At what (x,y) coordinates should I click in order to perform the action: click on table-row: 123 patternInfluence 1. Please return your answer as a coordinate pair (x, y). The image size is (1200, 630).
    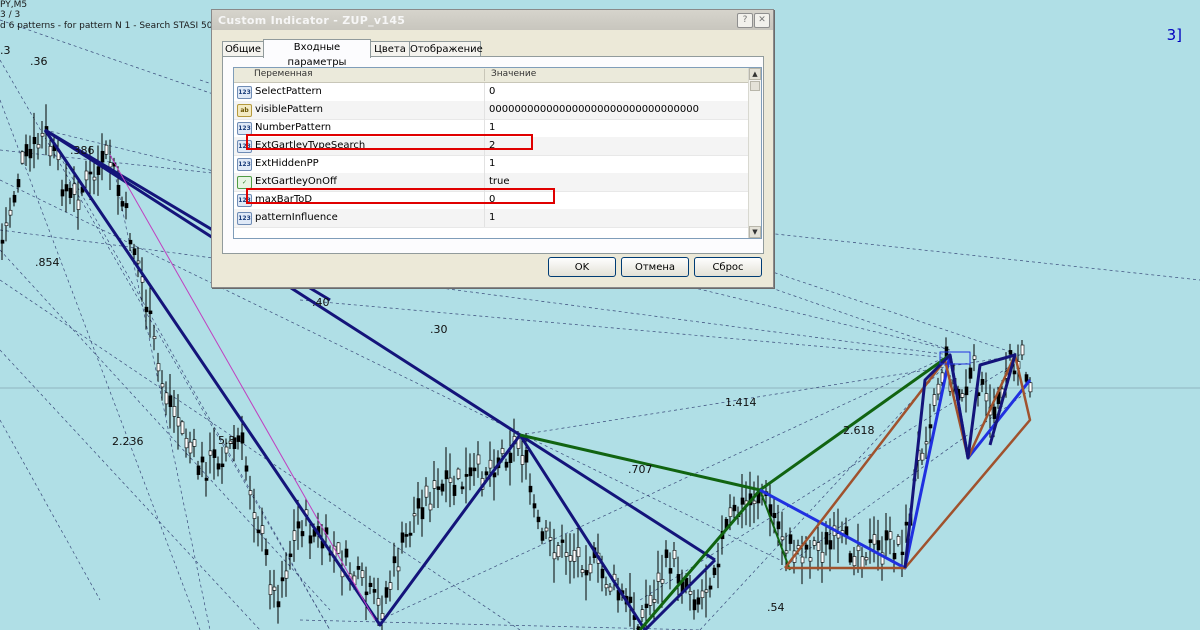
    Looking at the image, I should click on (491, 218).